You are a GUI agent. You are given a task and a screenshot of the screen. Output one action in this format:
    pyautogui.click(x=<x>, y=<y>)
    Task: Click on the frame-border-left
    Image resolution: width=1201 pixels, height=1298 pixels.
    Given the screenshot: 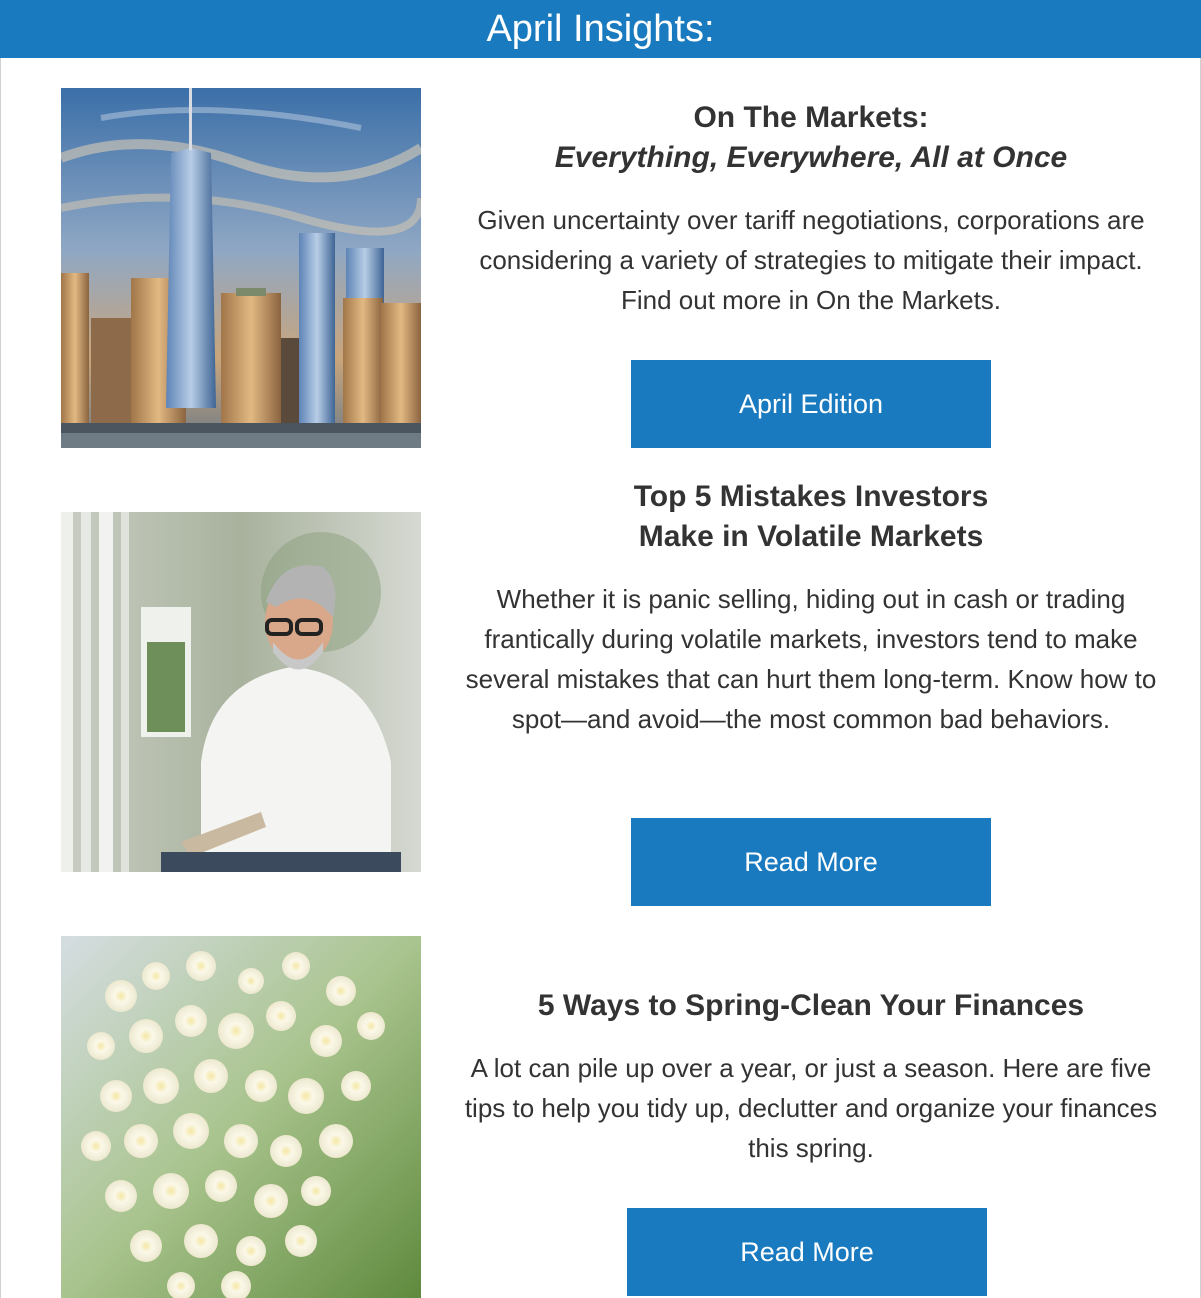 What is the action you would take?
    pyautogui.click(x=0, y=678)
    